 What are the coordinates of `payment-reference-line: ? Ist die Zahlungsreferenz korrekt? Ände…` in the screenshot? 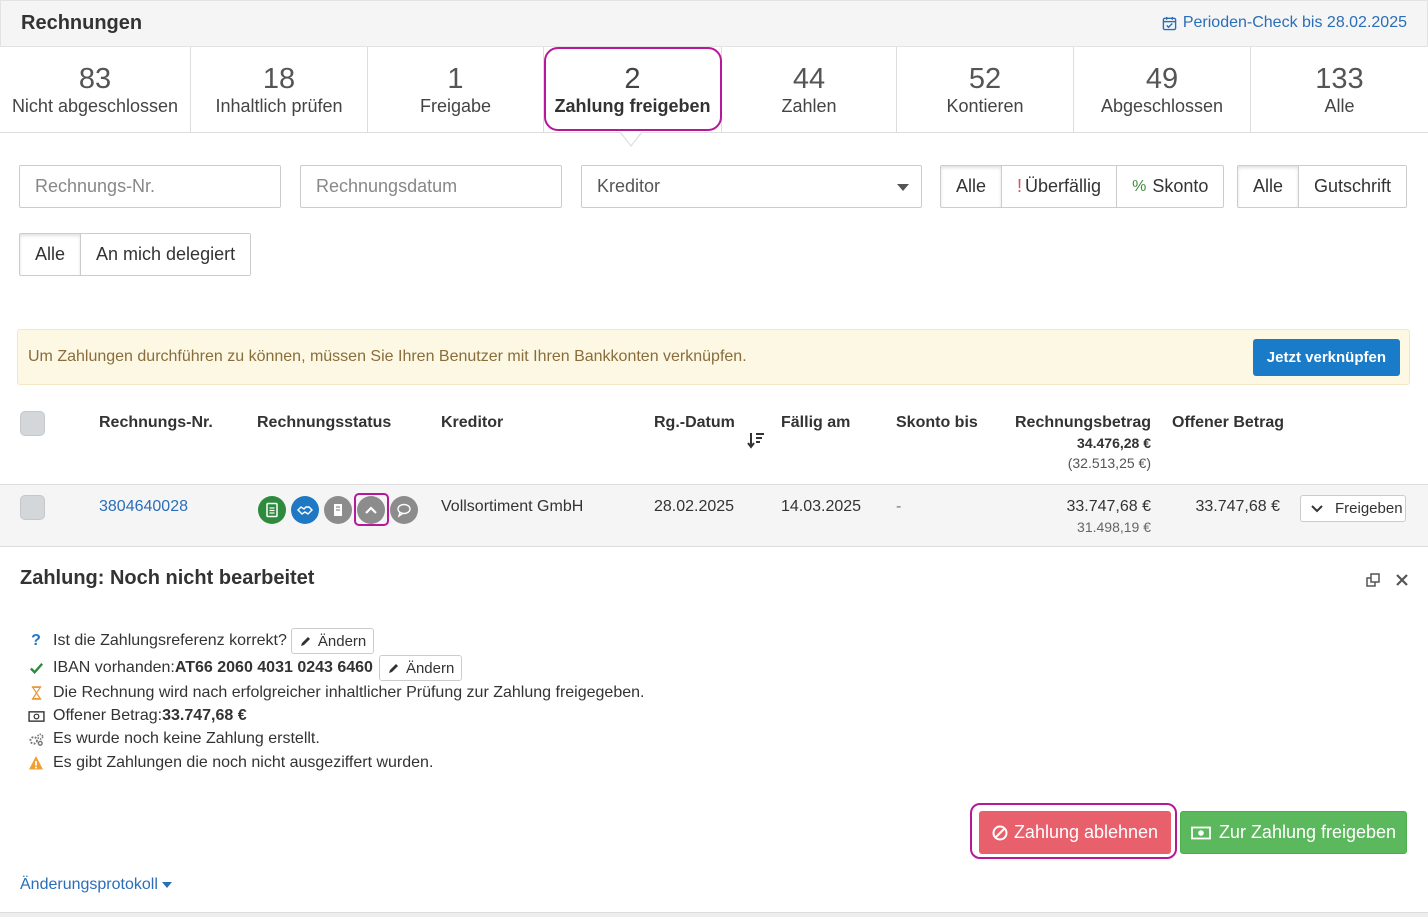 It's located at (201, 641).